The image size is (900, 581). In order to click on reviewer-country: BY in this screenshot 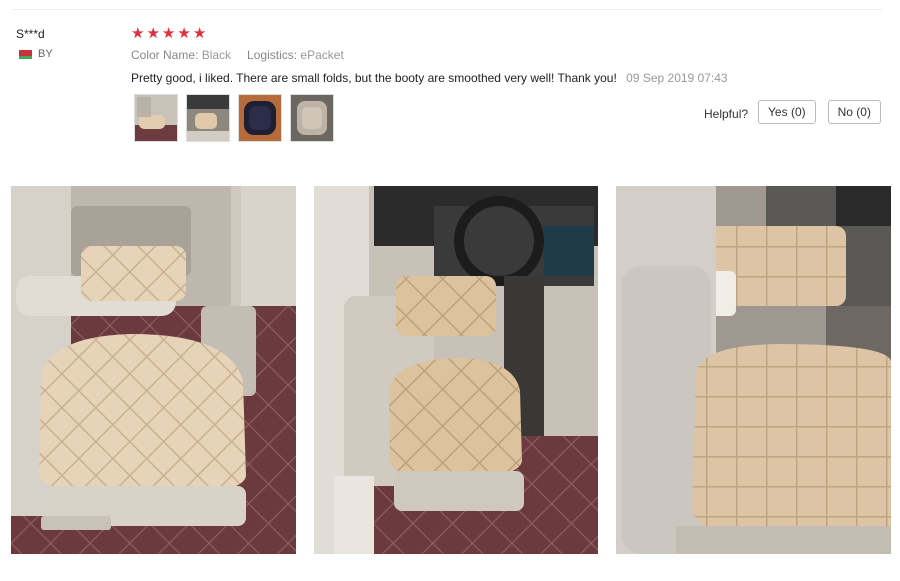, I will do `click(34, 54)`.